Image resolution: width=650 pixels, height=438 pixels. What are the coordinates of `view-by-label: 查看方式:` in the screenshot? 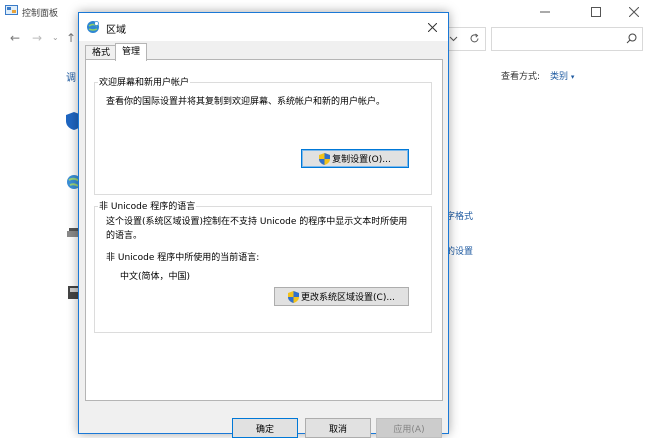 It's located at (521, 77).